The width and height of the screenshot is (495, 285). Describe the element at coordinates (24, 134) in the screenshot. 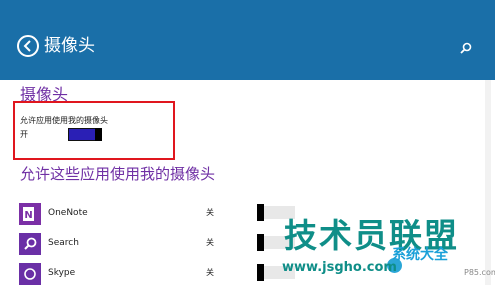

I see `allow-camera-state: 开` at that location.